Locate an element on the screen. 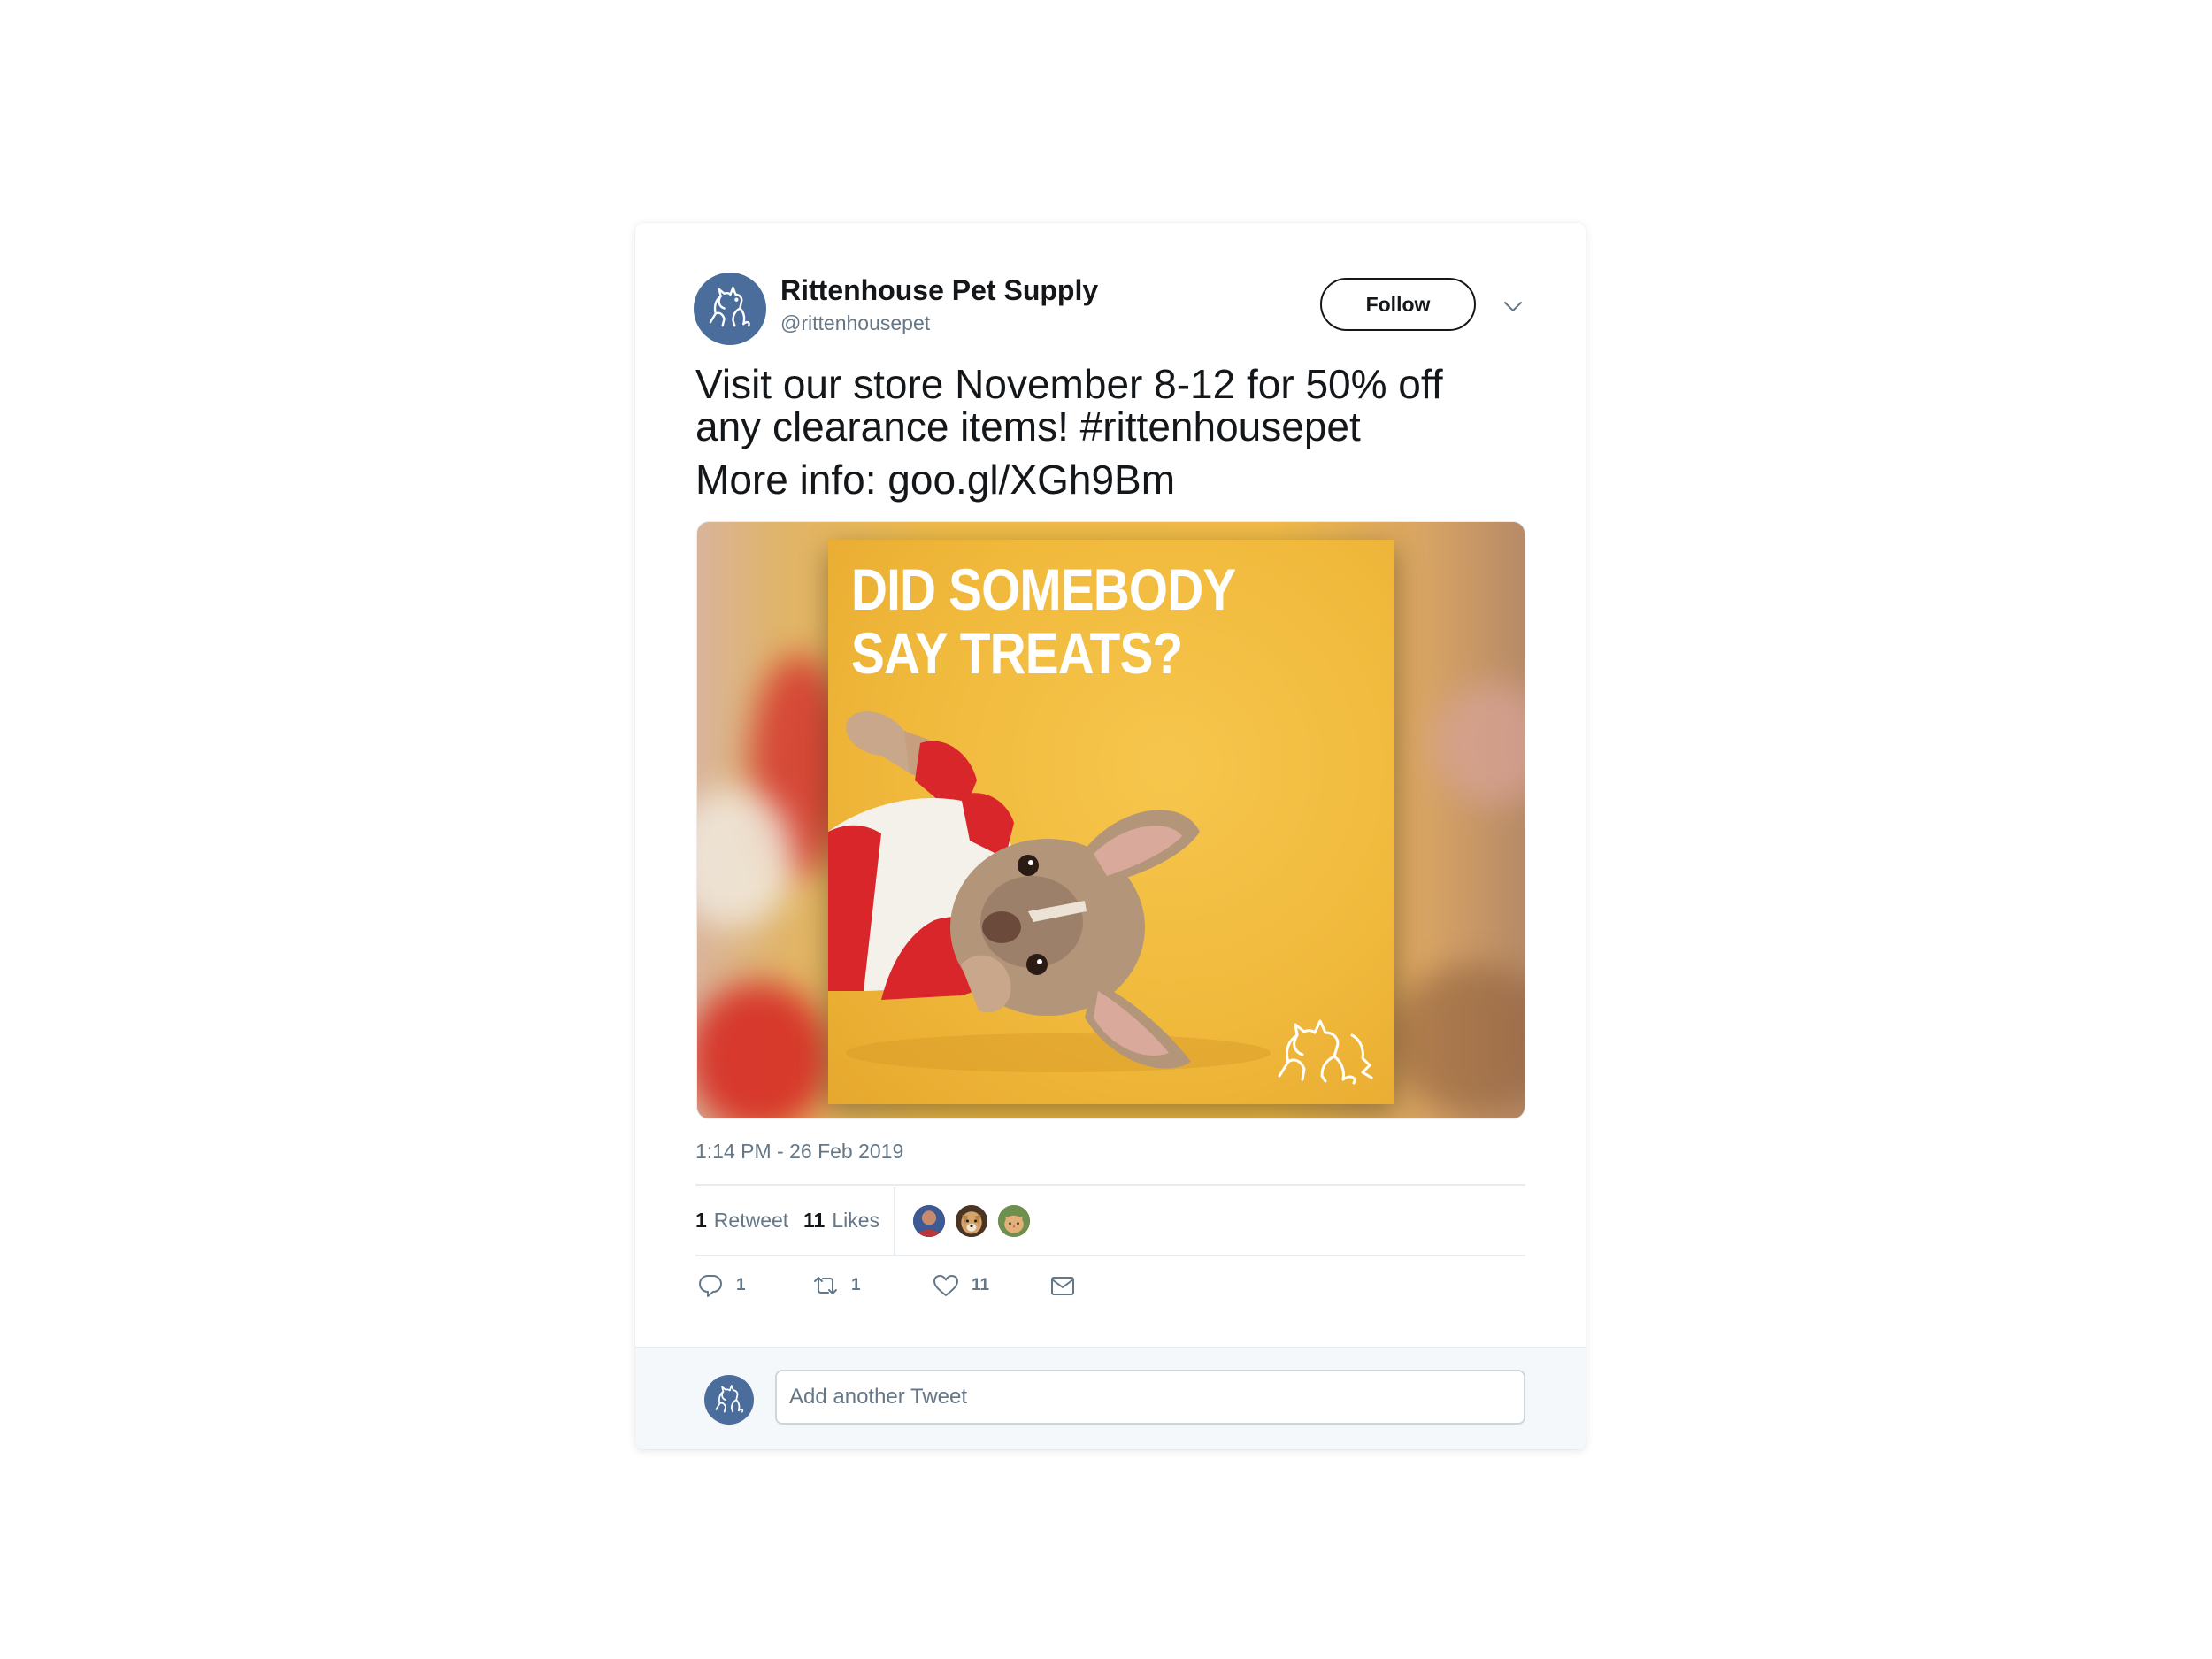  envelope-icon is located at coordinates (1062, 1286).